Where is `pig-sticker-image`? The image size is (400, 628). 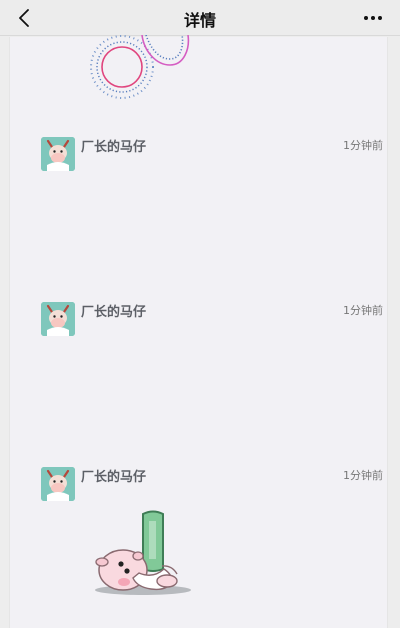 pig-sticker-image is located at coordinates (145, 552).